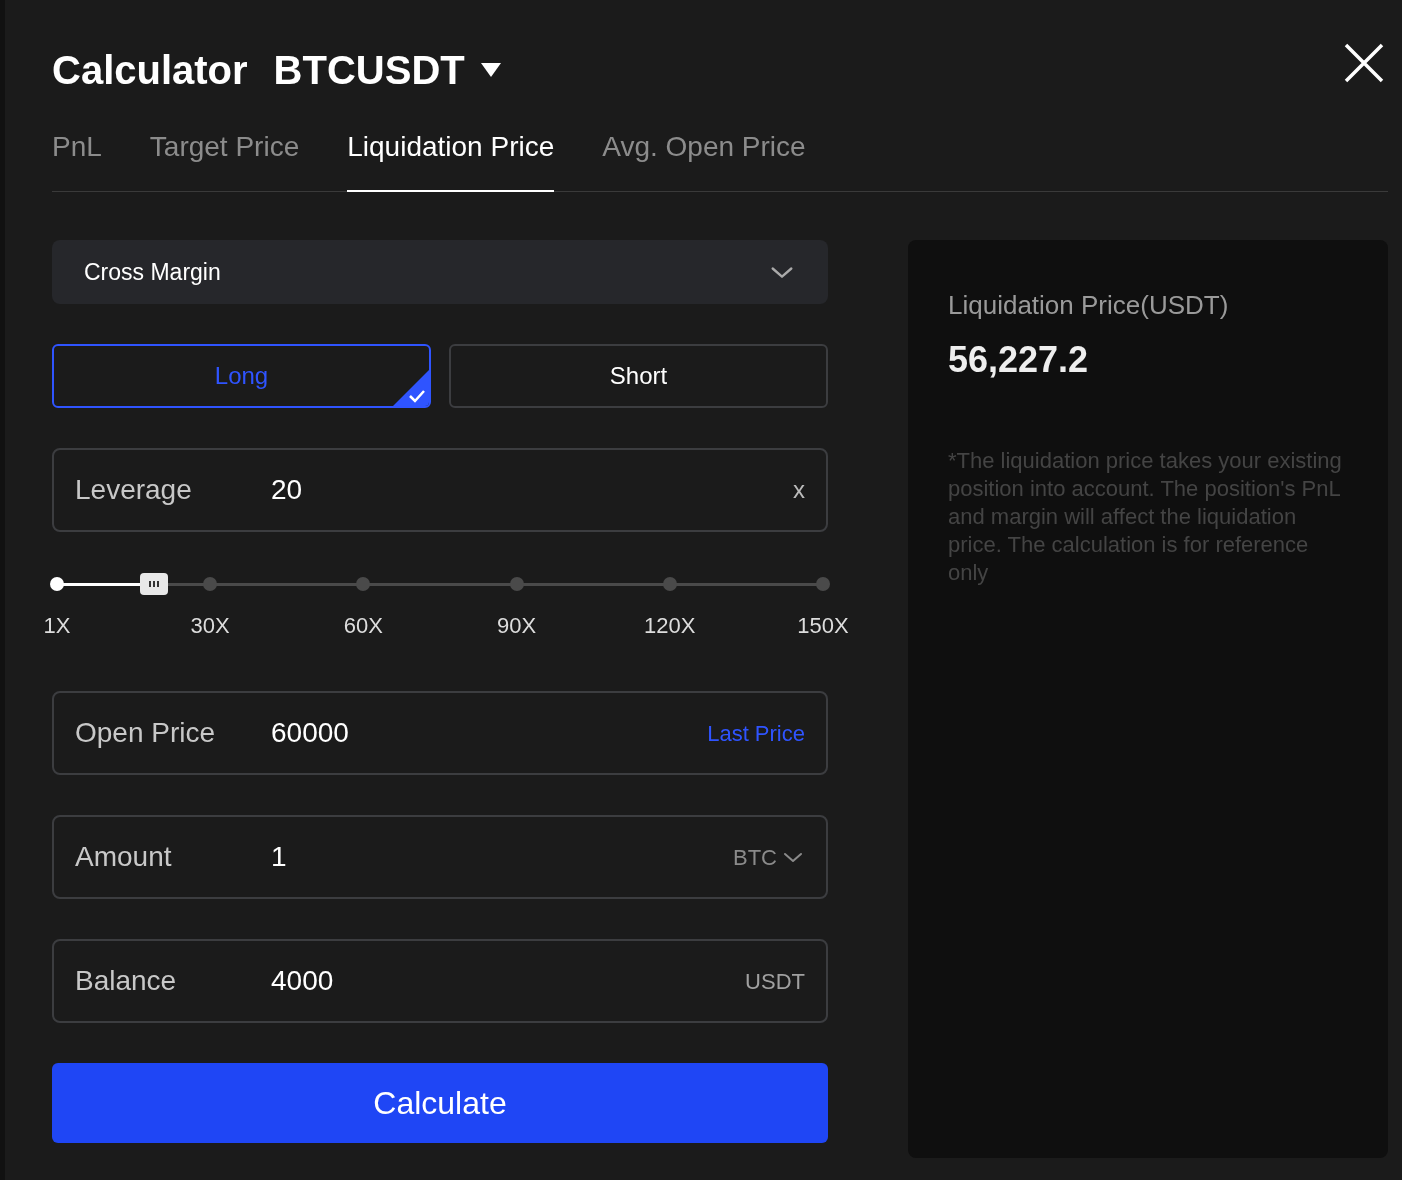 The height and width of the screenshot is (1180, 1402). I want to click on slider-thumb, so click(154, 584).